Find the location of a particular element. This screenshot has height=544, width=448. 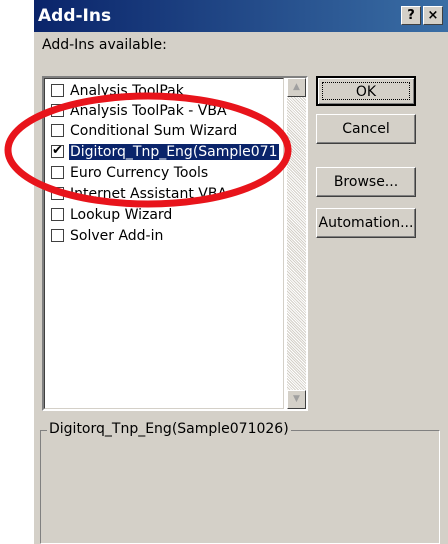

cancel-button-label: Cancel is located at coordinates (366, 129).